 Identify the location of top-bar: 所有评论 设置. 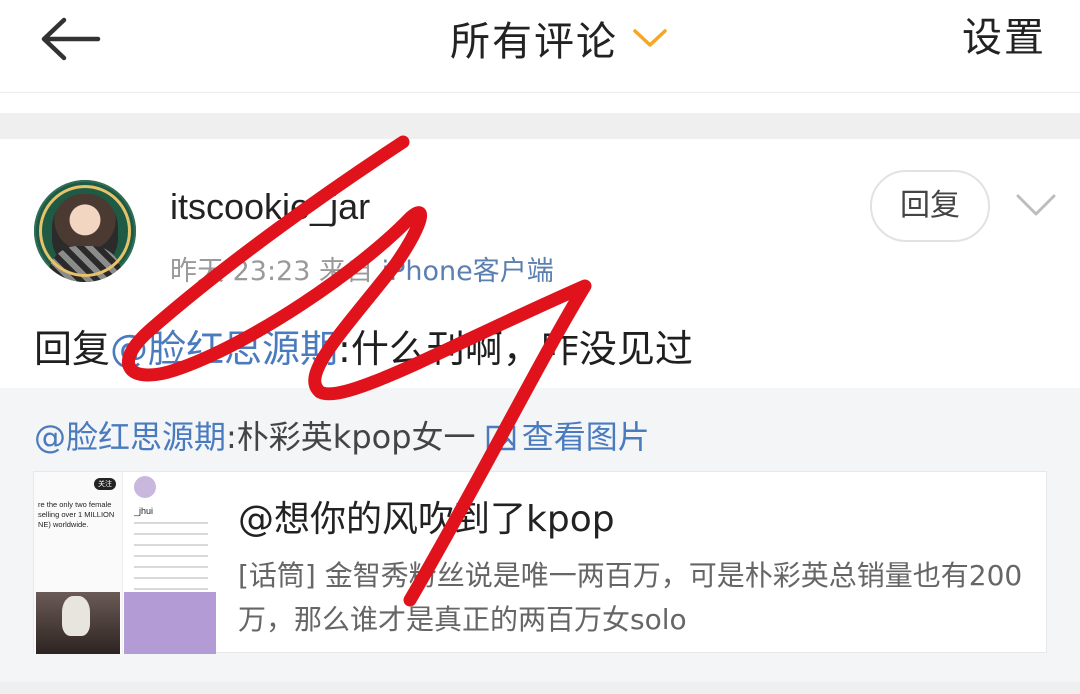
(540, 46).